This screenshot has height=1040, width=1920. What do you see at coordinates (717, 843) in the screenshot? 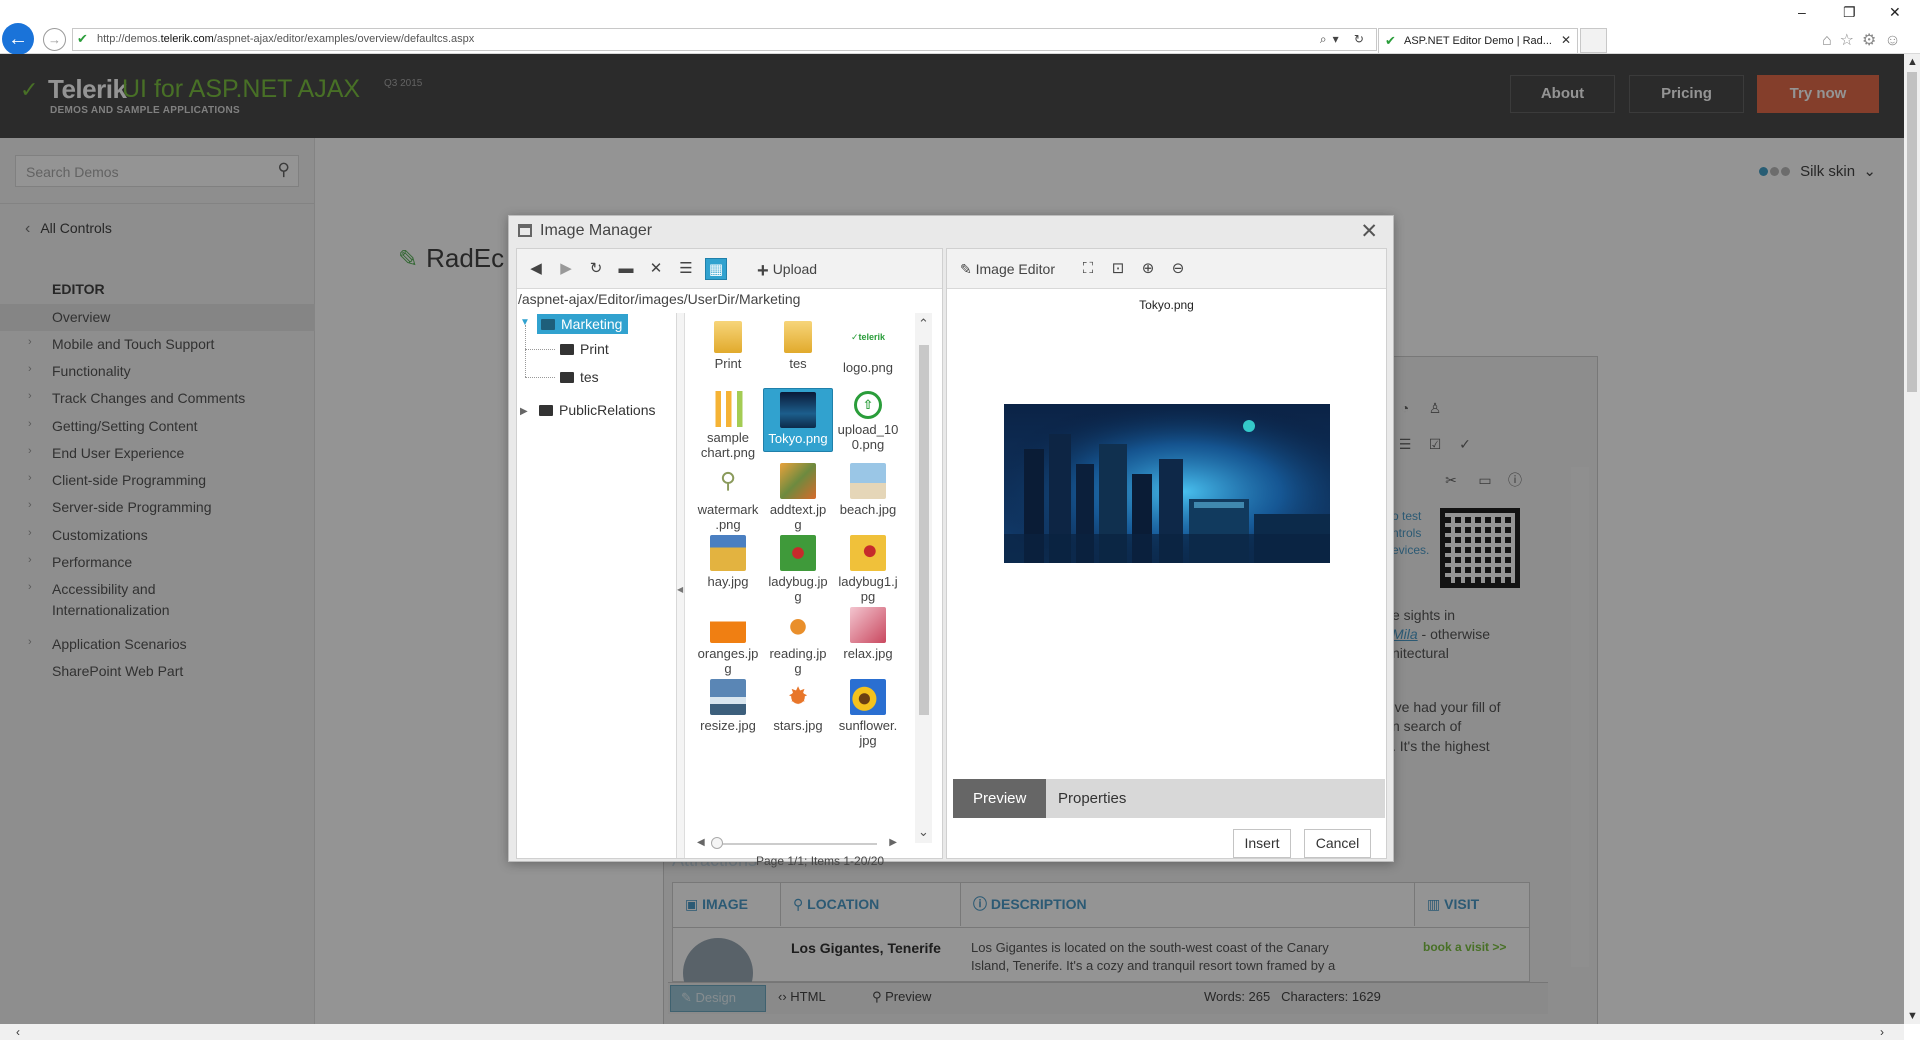
I see `slider-handle` at bounding box center [717, 843].